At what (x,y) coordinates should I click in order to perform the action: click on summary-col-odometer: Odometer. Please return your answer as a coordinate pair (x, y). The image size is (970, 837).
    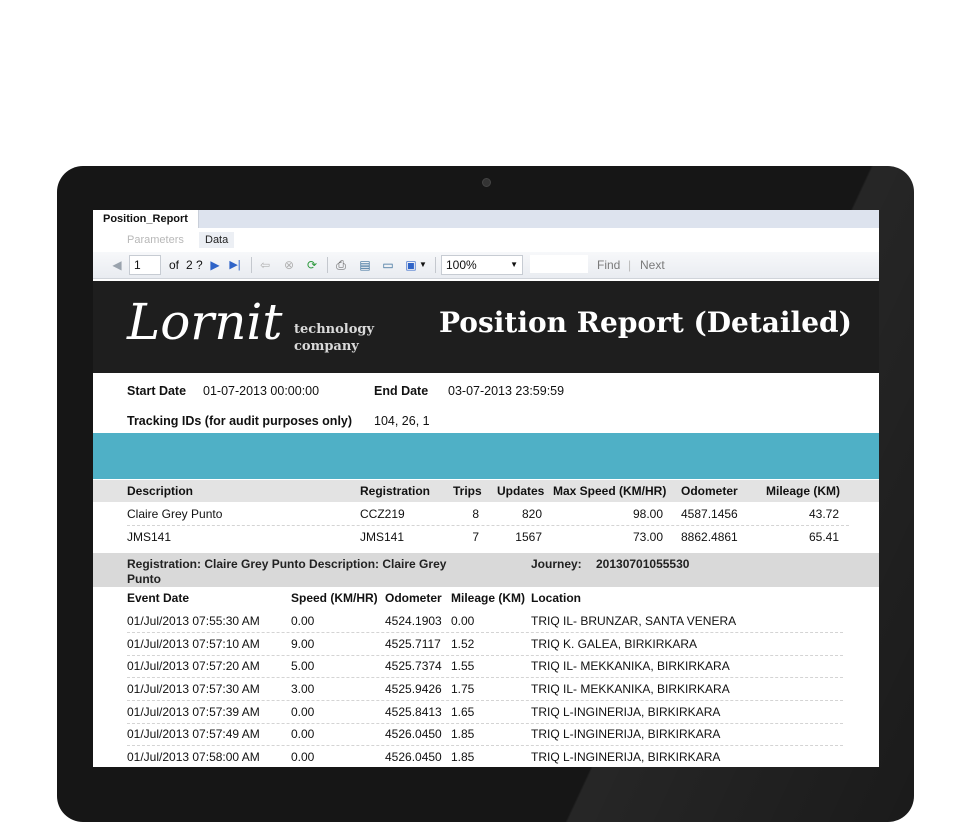
    Looking at the image, I should click on (709, 491).